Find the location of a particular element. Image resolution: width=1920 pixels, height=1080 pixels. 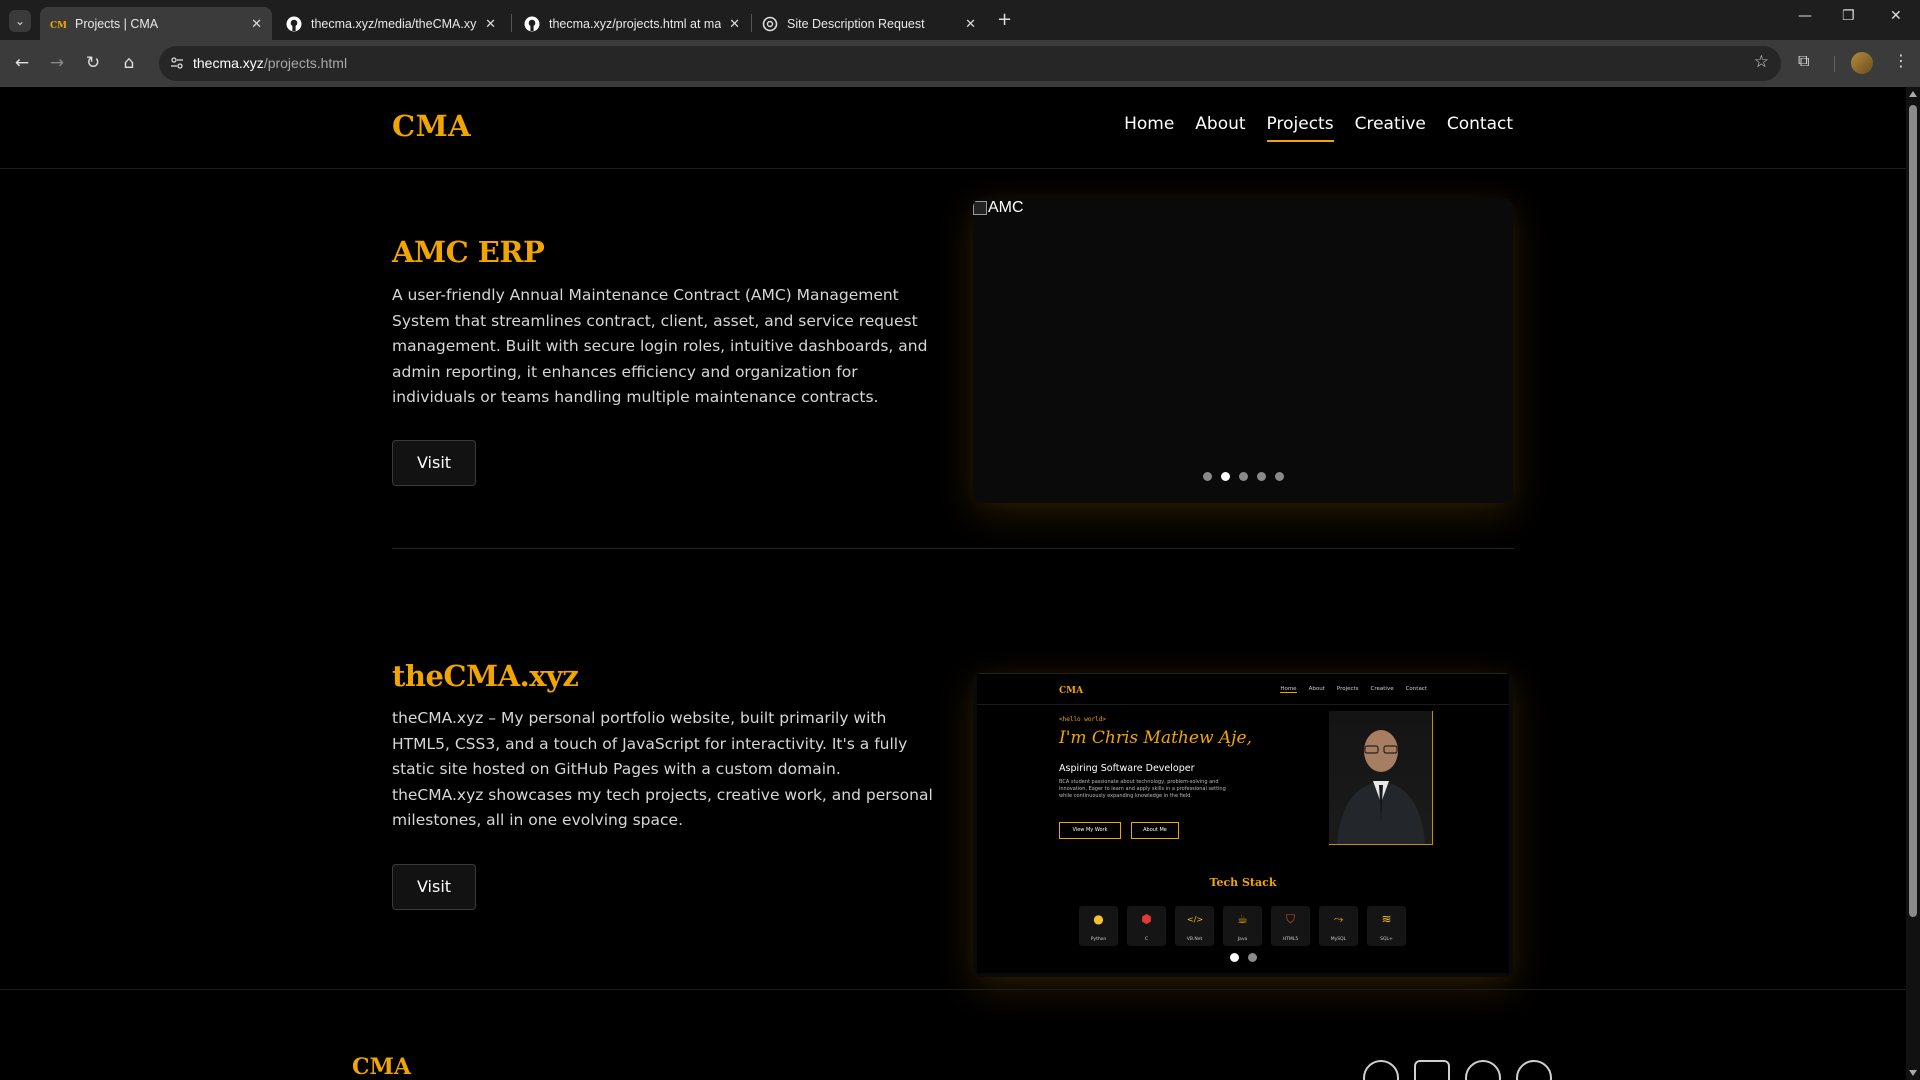

tech-label: VB.Net is located at coordinates (1194, 939).